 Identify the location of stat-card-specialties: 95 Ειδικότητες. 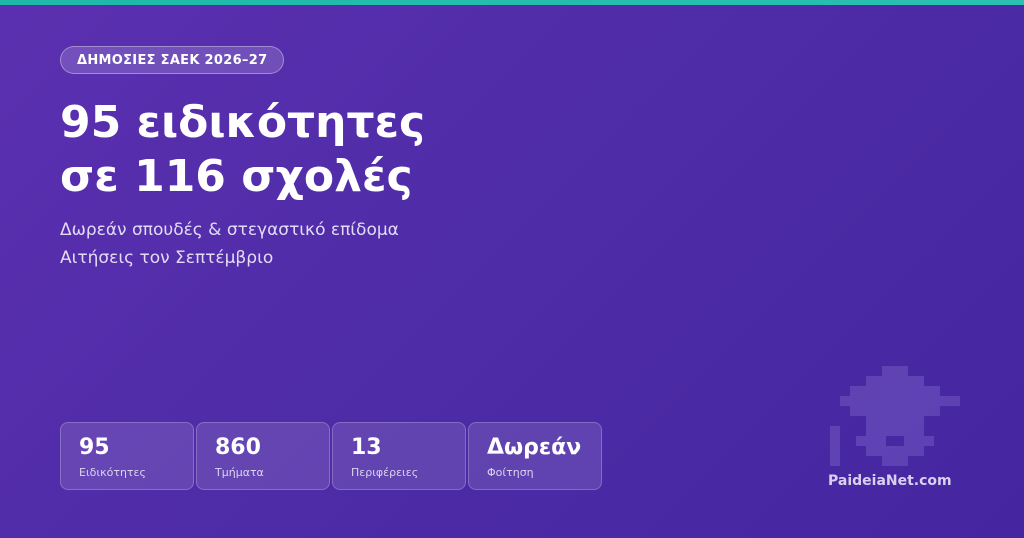
(127, 456).